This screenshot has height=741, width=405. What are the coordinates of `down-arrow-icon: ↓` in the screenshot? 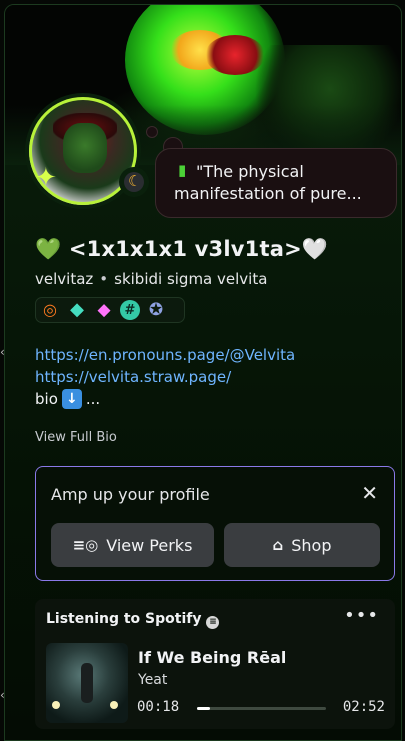 It's located at (71, 399).